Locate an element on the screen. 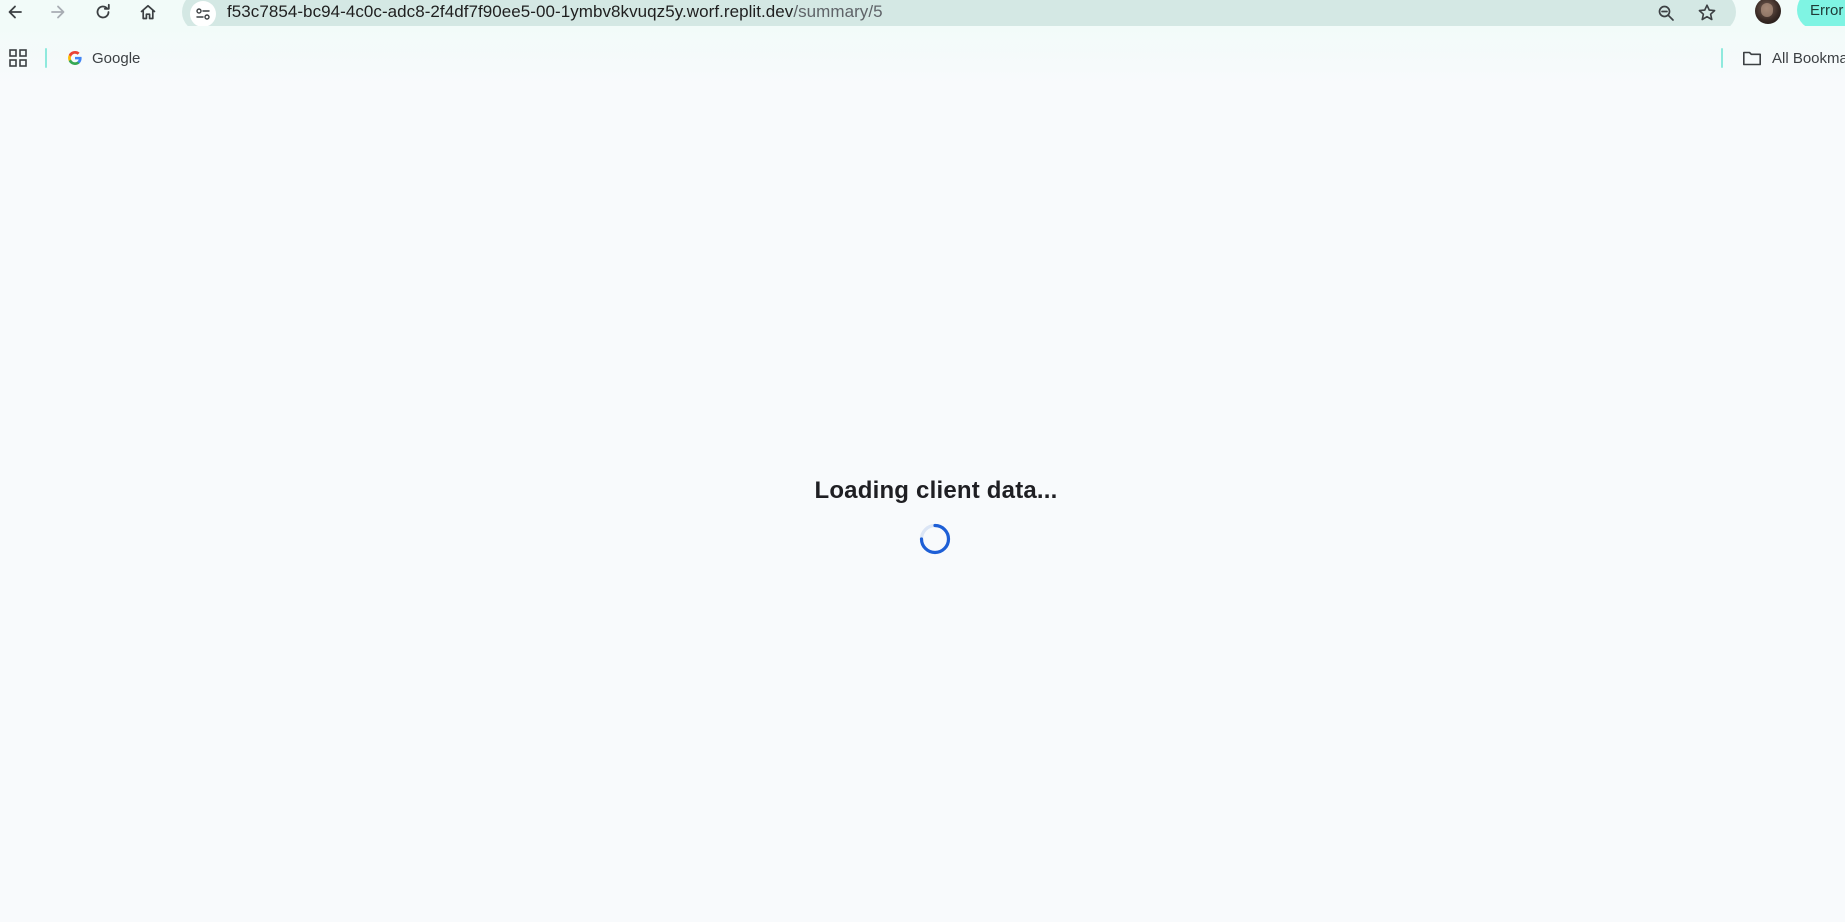  site-info-icon is located at coordinates (203, 14).